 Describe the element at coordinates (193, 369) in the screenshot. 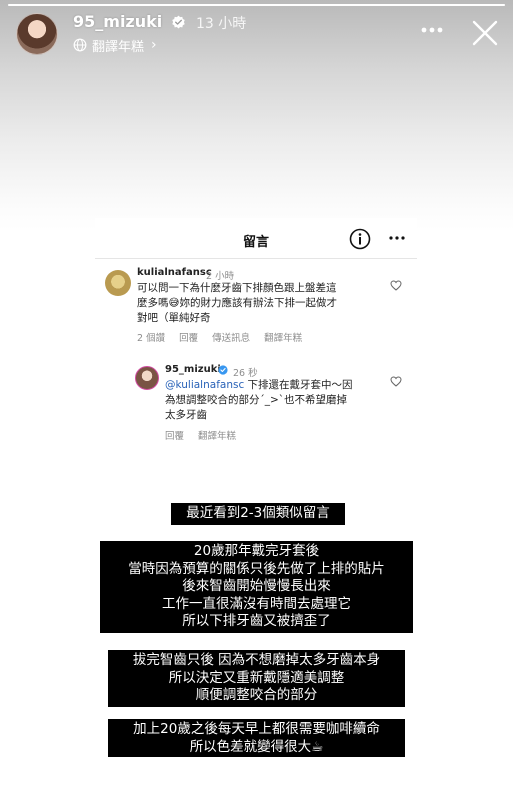

I see `reply-username: 95_mizuki` at that location.